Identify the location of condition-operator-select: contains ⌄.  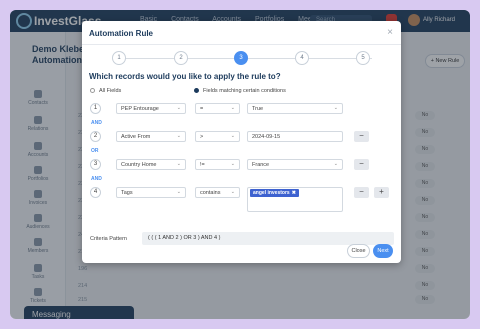
(217, 192).